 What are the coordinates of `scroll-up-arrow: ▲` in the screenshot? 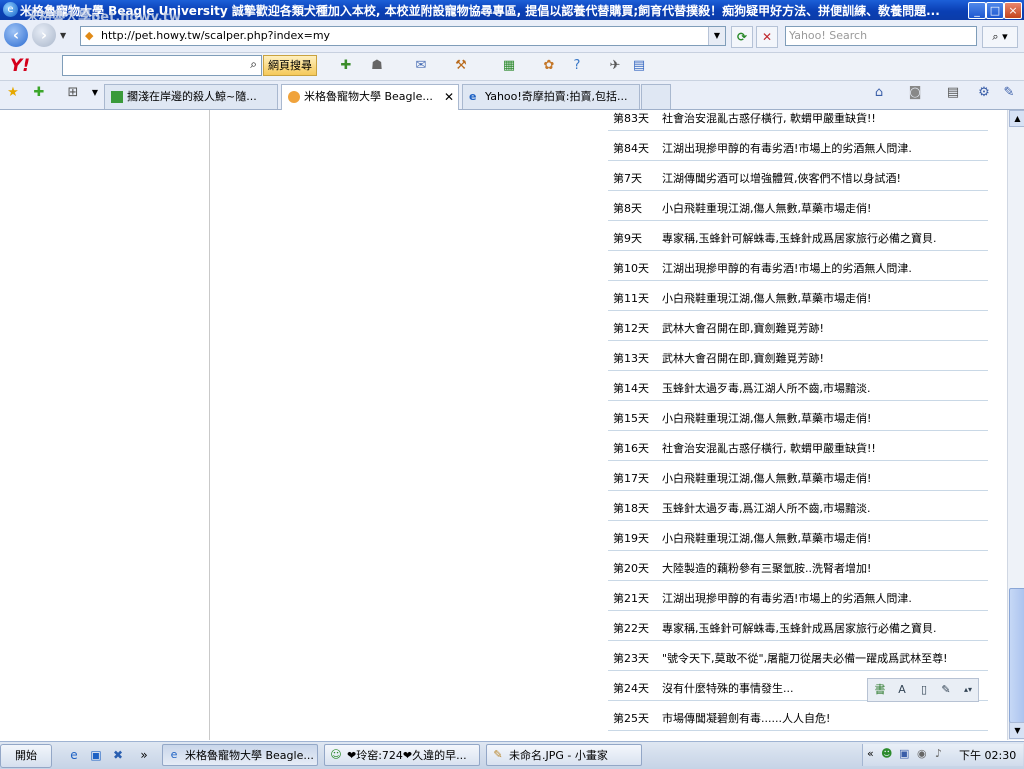 It's located at (1016, 118).